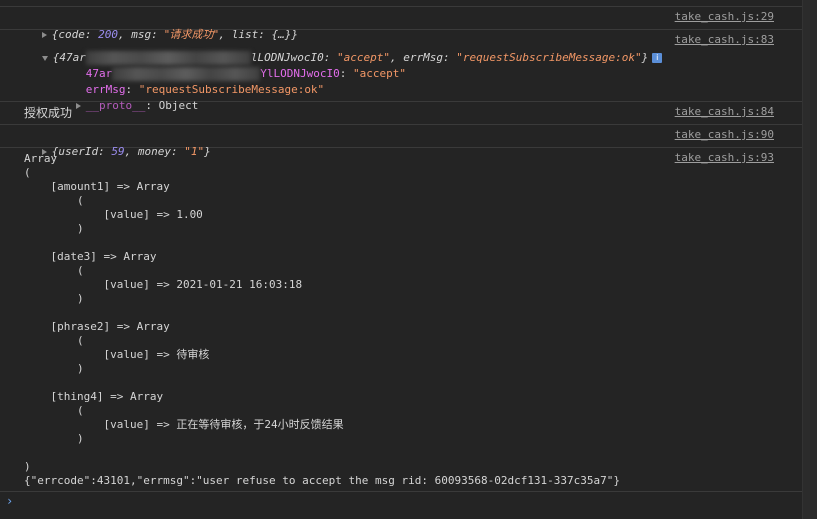 This screenshot has height=519, width=817. Describe the element at coordinates (724, 158) in the screenshot. I see `source-link: take_cash.js:93` at that location.